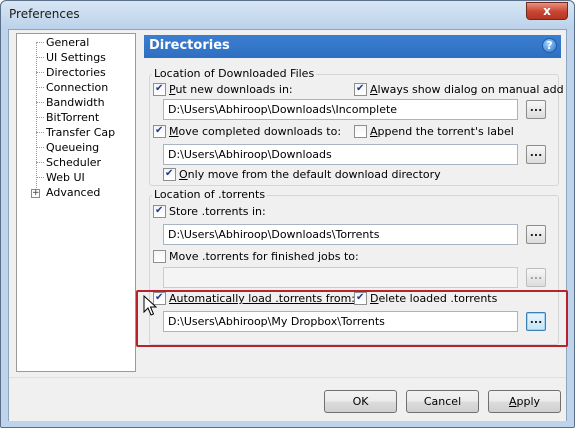 The width and height of the screenshot is (575, 428). I want to click on tree-item-web-ui: Web UI, so click(65, 177).